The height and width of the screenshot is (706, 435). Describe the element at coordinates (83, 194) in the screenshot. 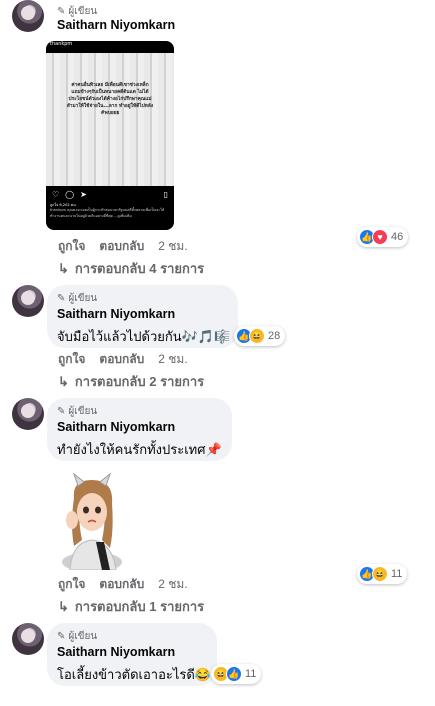

I see `send-icon: ➤` at that location.